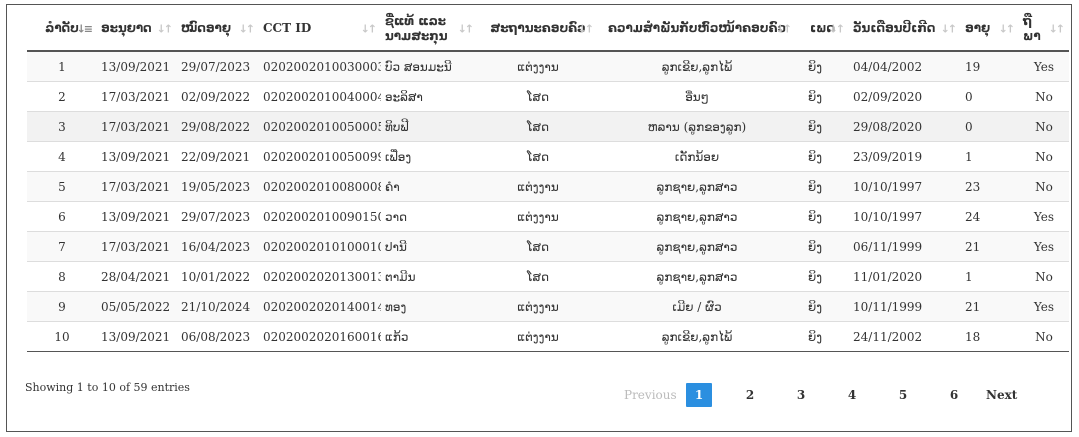 The image size is (1079, 437). What do you see at coordinates (62, 246) in the screenshot?
I see `table-cell: 7` at bounding box center [62, 246].